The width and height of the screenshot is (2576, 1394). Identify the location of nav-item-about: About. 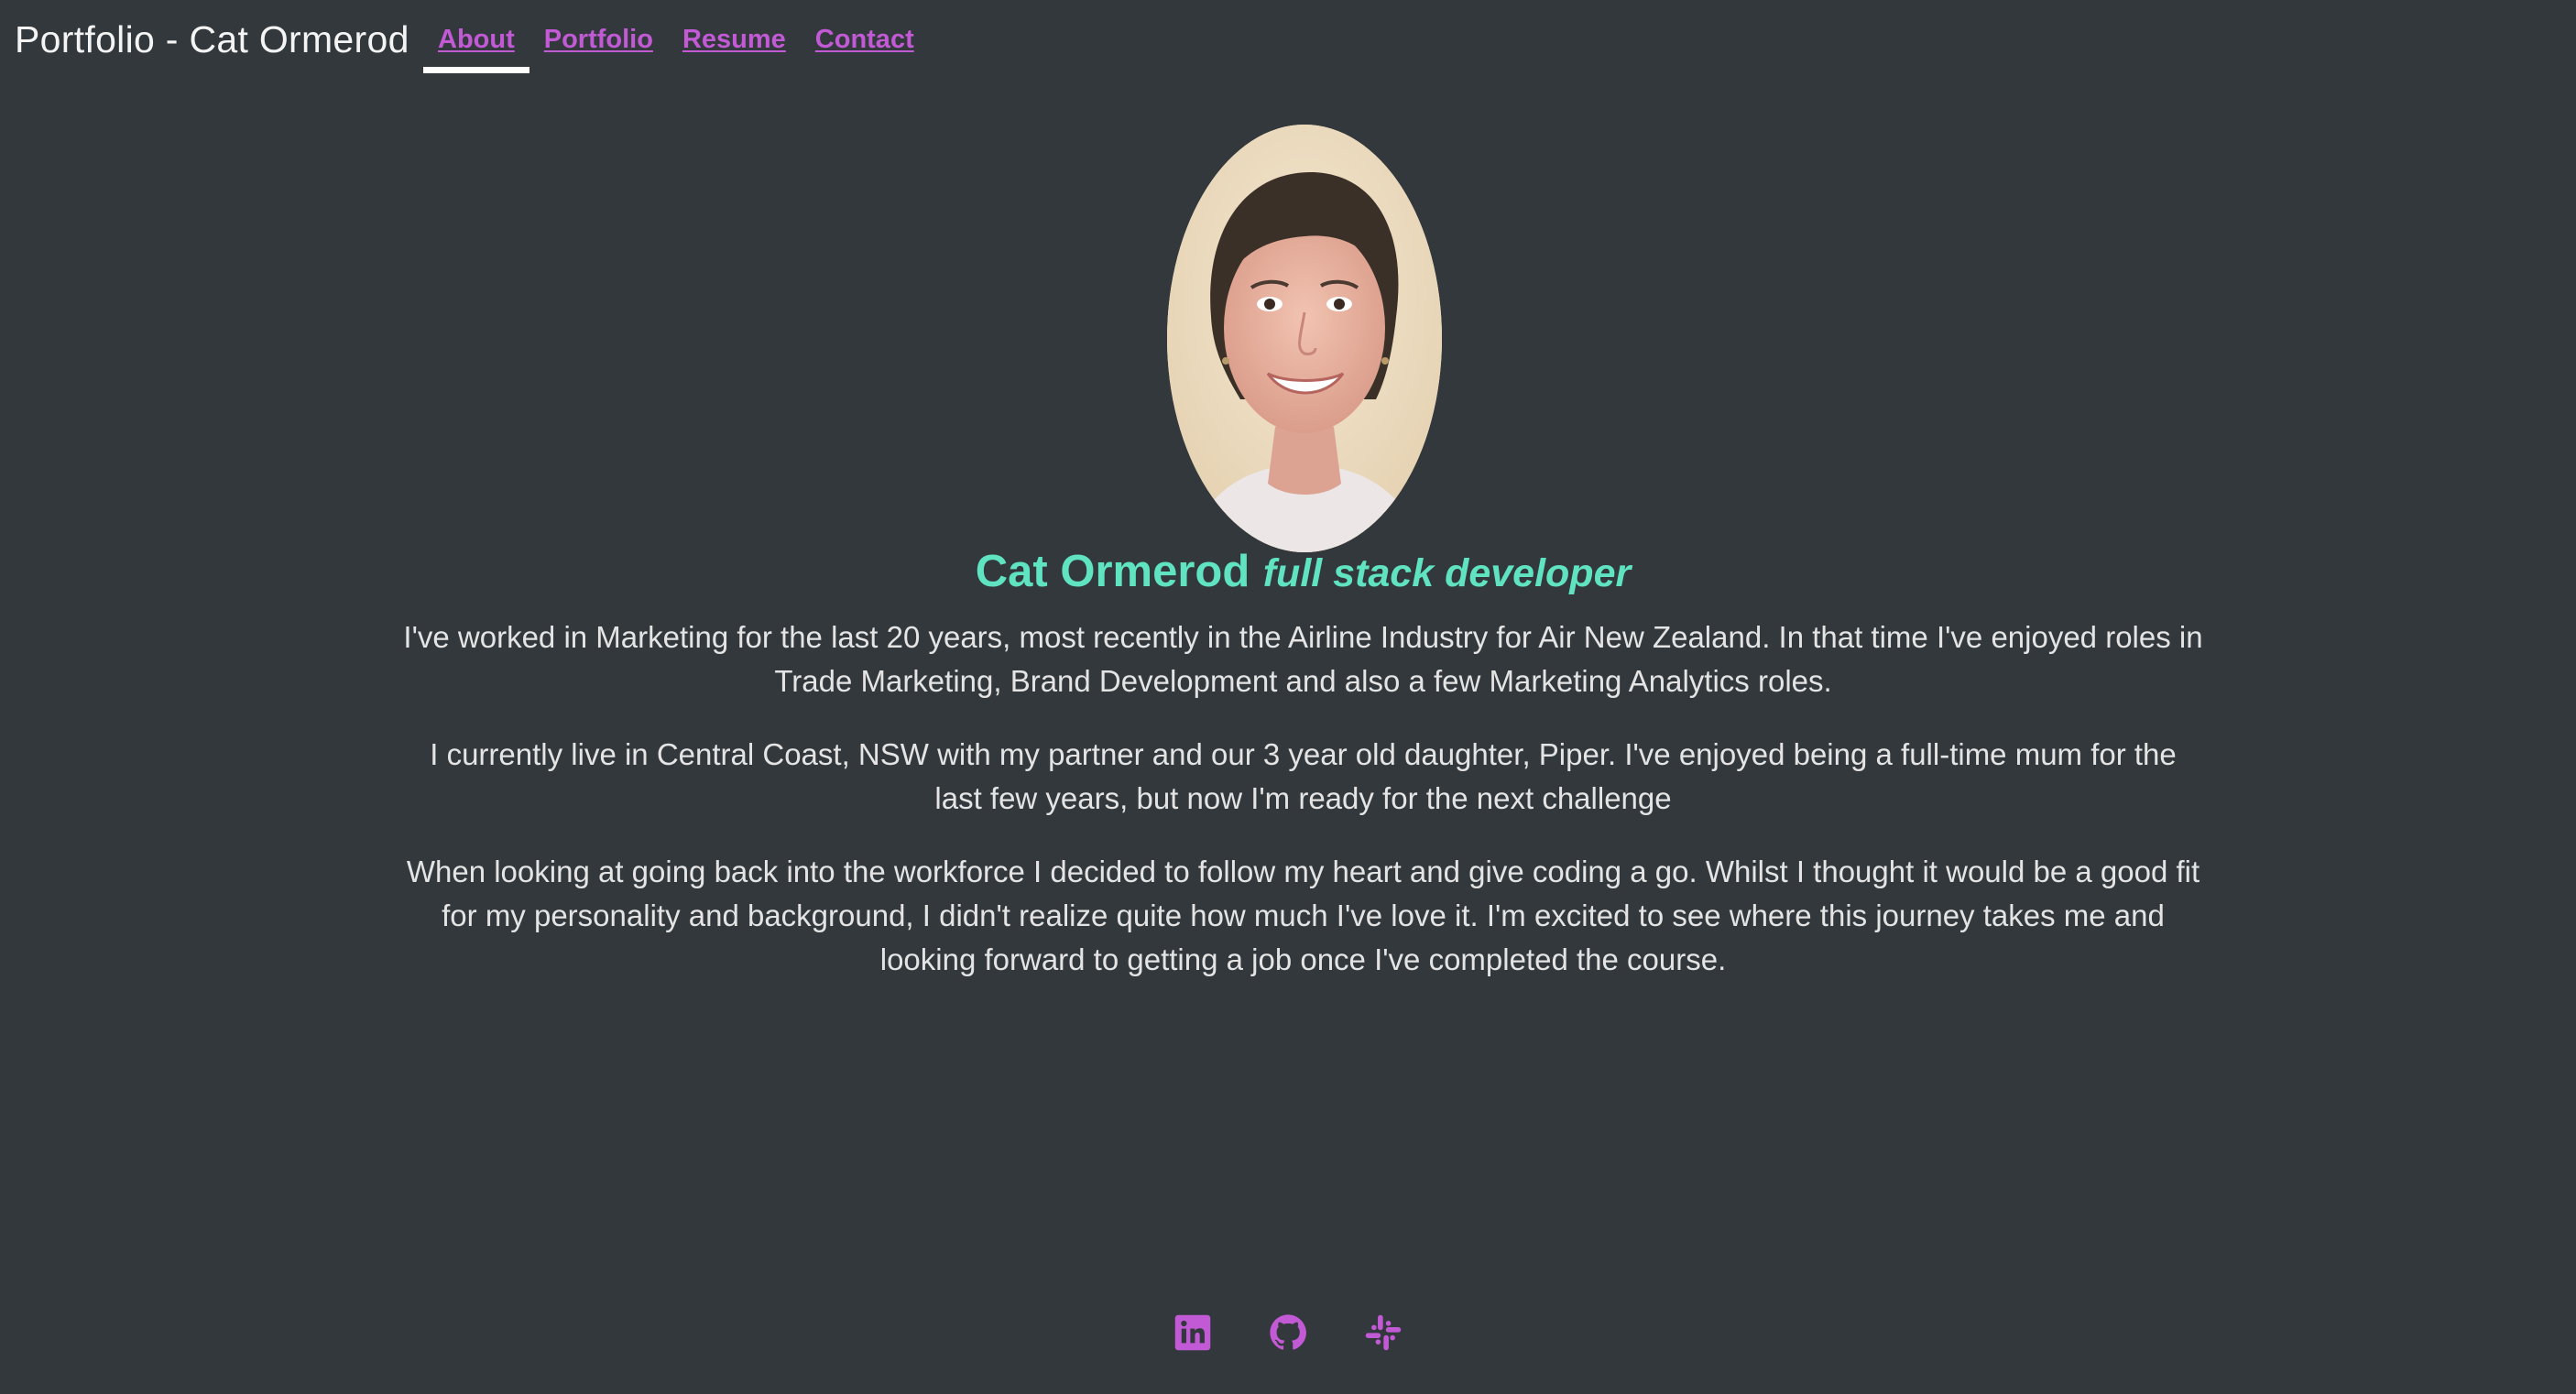
(476, 37).